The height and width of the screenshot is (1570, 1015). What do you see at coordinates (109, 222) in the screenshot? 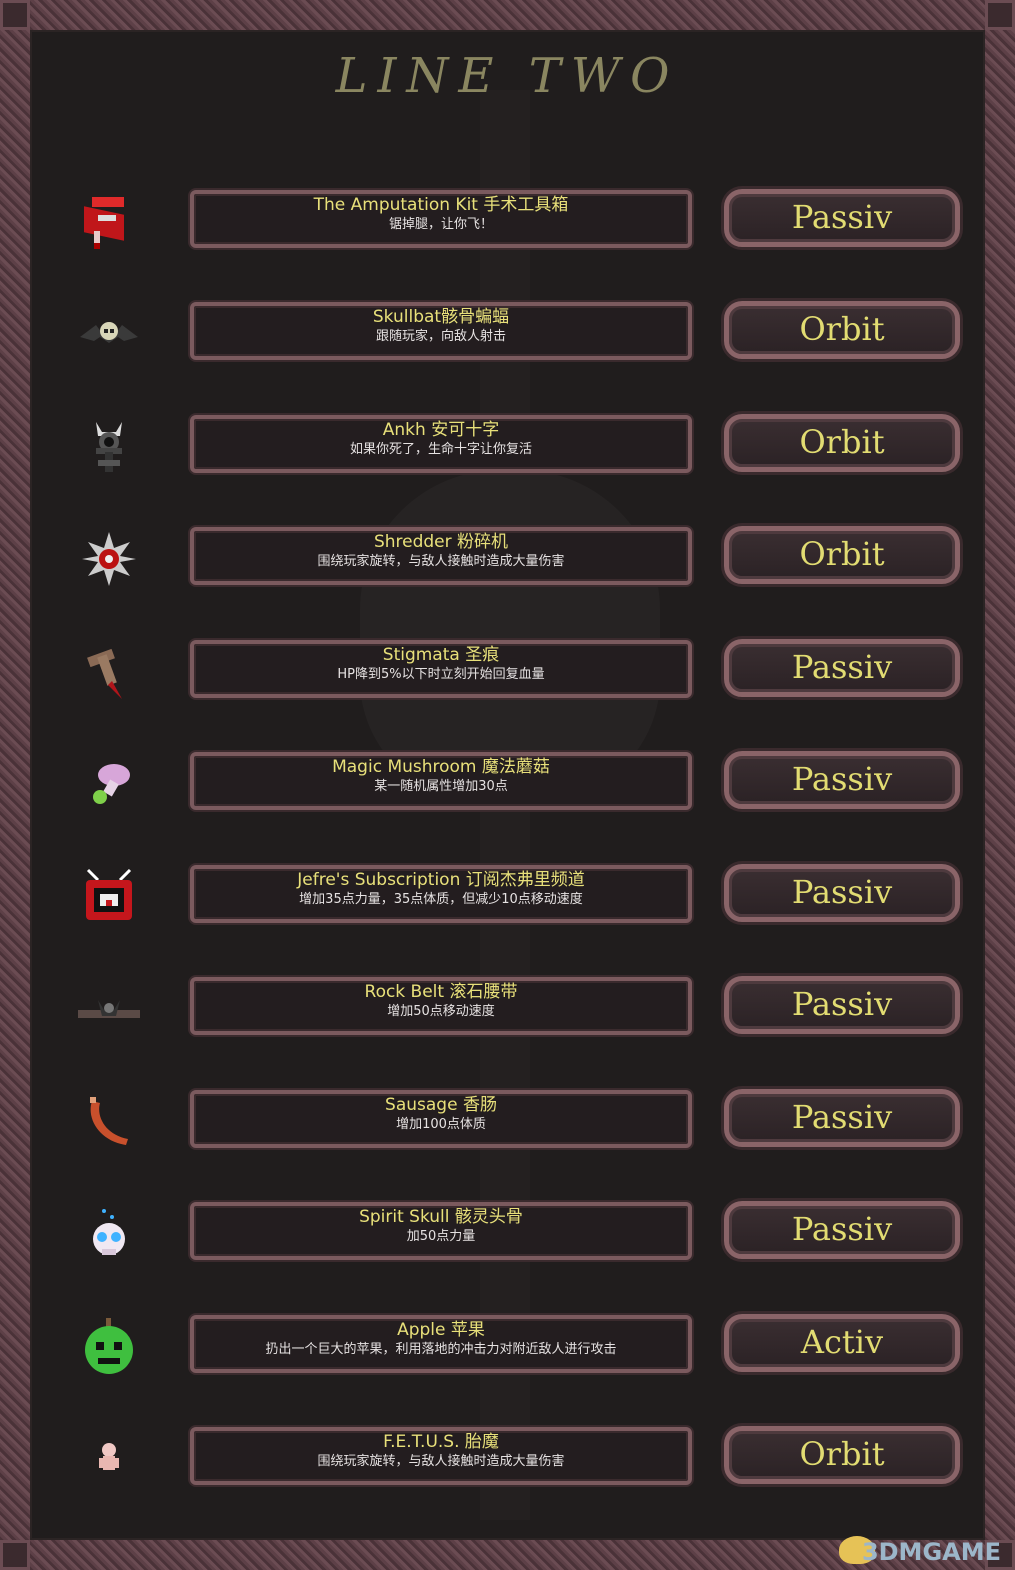
I see `red-toolbox-icon` at bounding box center [109, 222].